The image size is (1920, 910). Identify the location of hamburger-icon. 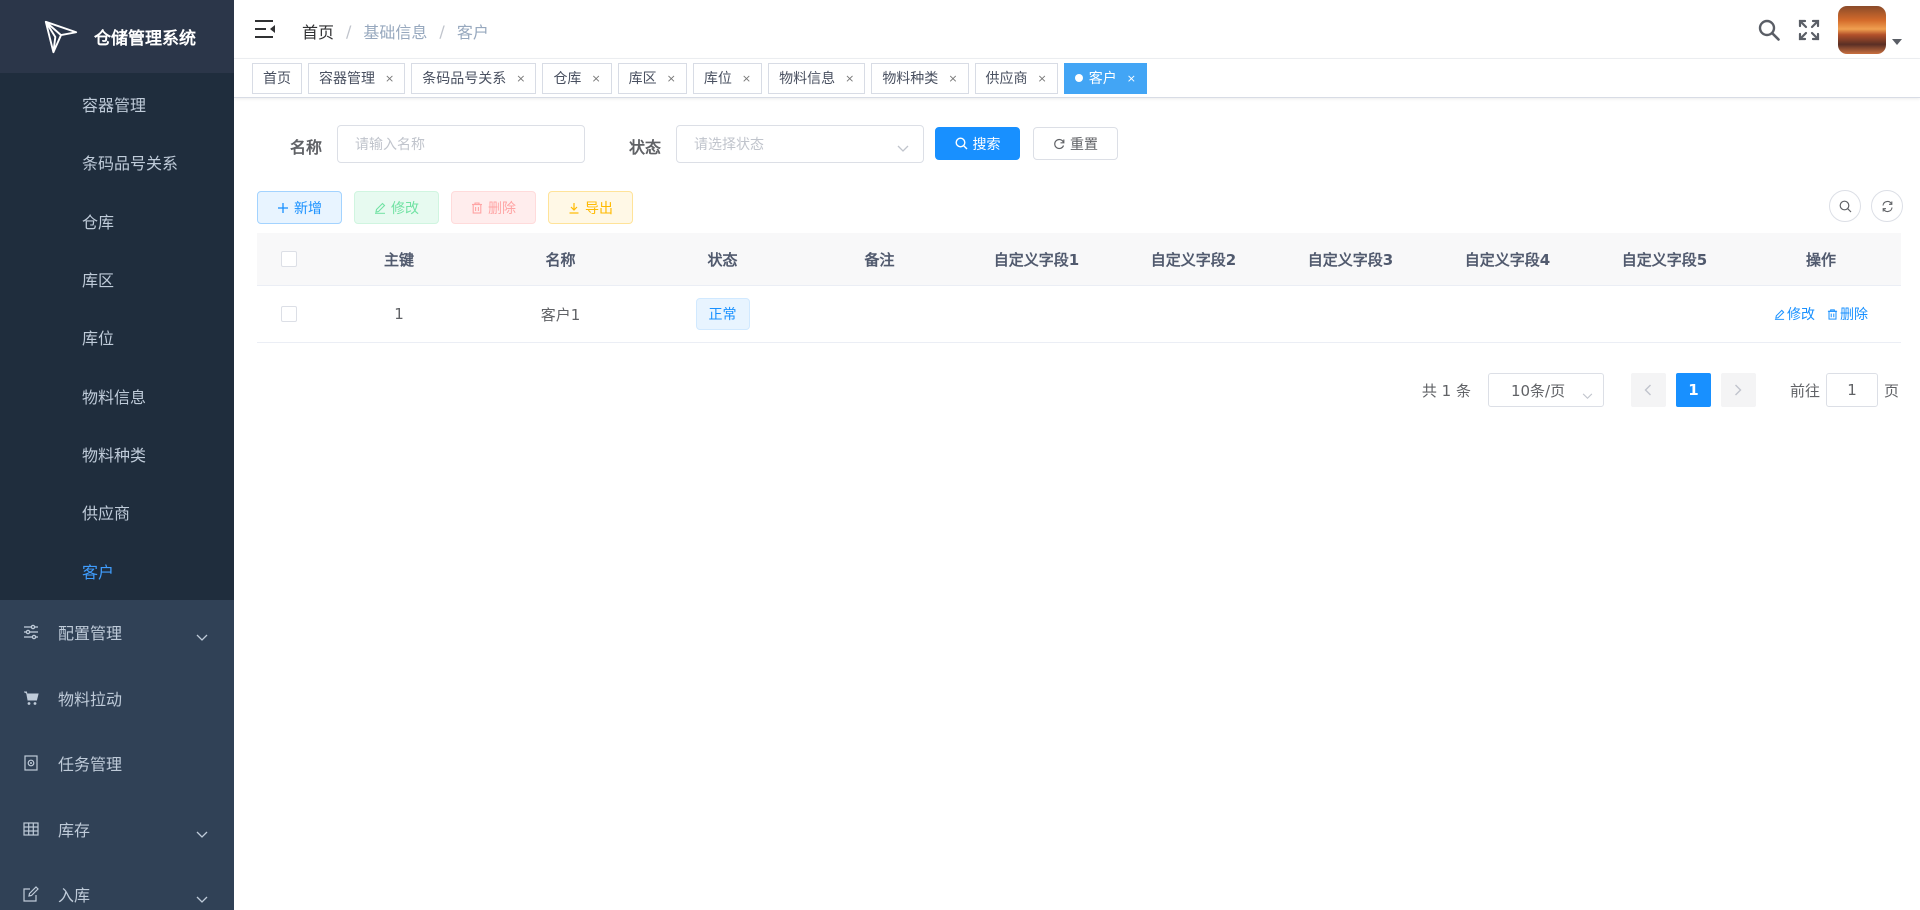
(265, 29).